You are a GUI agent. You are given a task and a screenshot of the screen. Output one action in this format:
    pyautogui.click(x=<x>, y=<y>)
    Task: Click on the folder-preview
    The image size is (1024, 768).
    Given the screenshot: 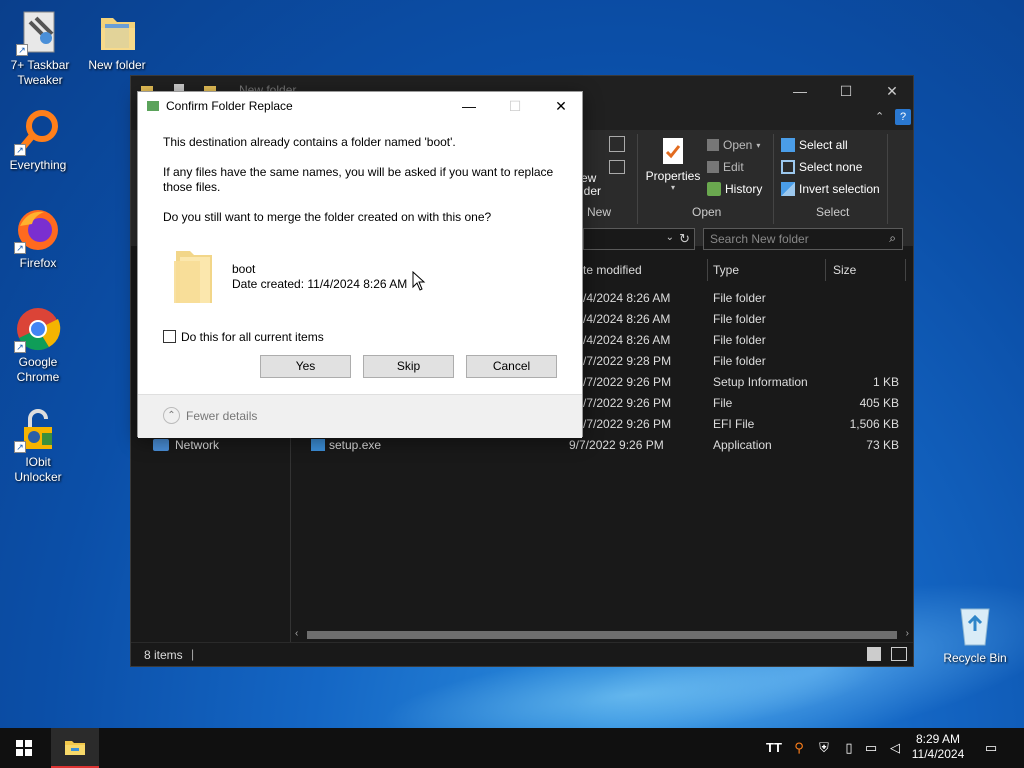 What is the action you would take?
    pyautogui.click(x=194, y=278)
    